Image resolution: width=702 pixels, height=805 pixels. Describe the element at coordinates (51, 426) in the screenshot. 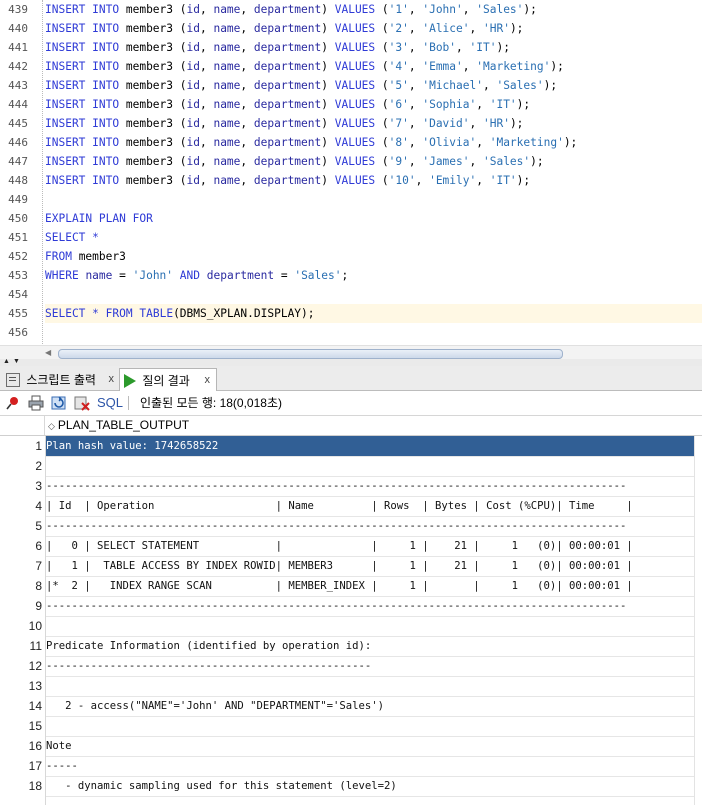

I see `sort-icon: ◇` at that location.